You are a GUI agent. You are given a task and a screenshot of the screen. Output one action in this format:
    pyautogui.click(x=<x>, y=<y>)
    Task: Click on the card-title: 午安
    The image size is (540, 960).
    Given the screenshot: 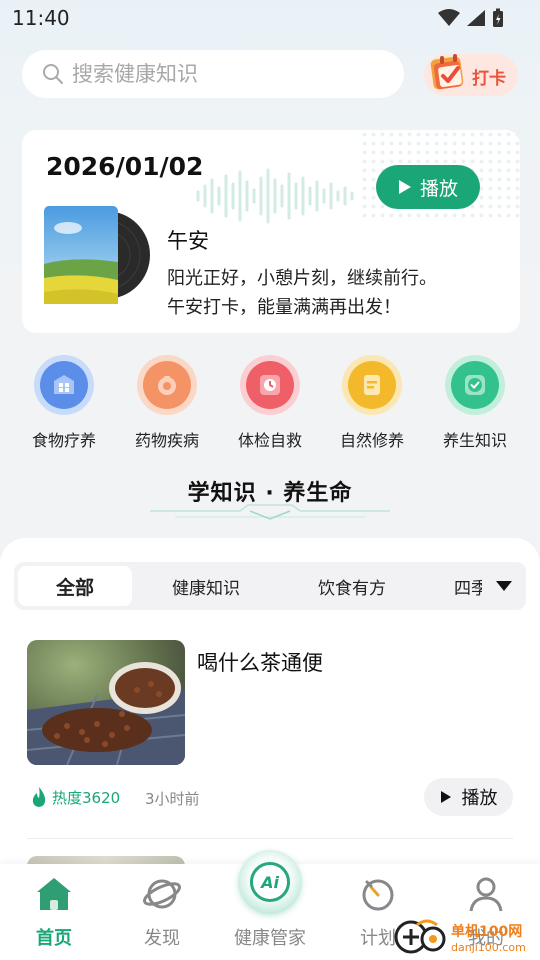 What is the action you would take?
    pyautogui.click(x=188, y=241)
    